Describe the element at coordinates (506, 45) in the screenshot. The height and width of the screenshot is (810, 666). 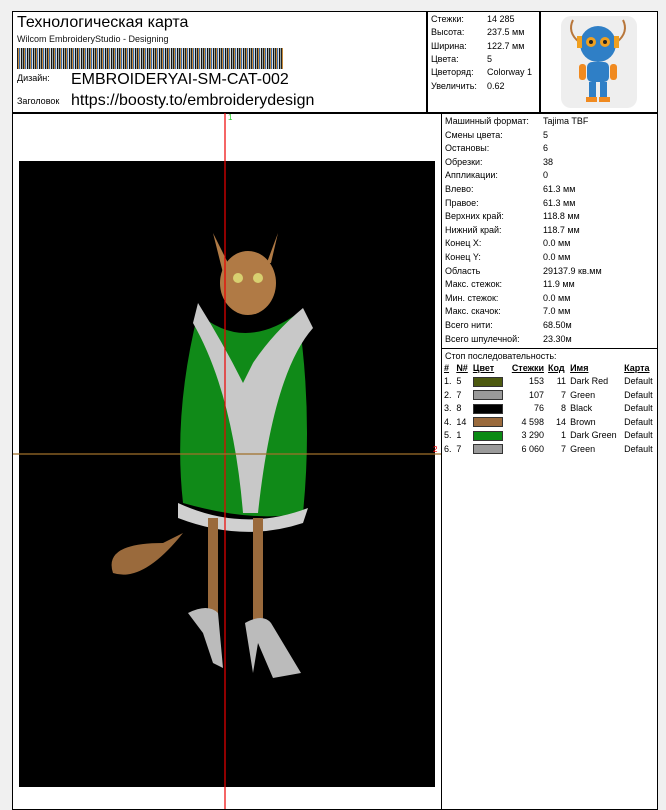
I see `stat-value: 122.7 мм` at that location.